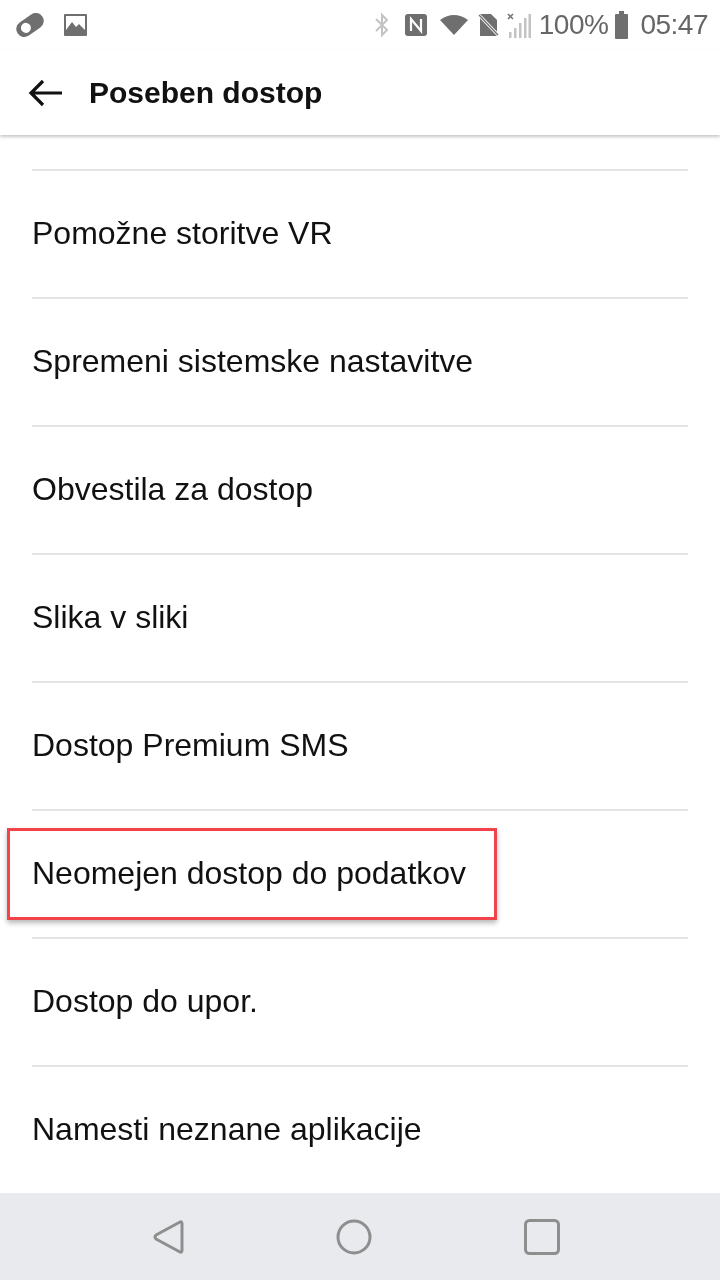 Image resolution: width=720 pixels, height=1280 pixels. I want to click on recents-square-icon, so click(542, 1236).